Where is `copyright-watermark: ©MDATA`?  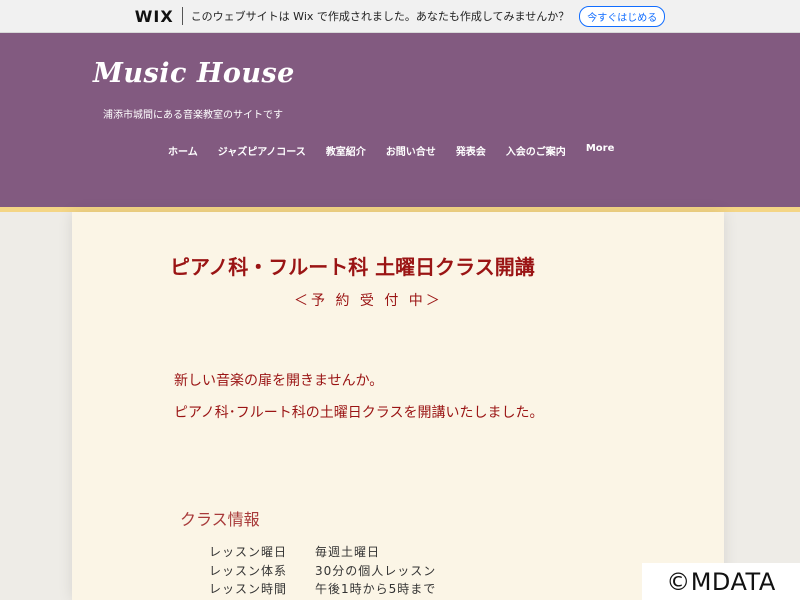 copyright-watermark: ©MDATA is located at coordinates (721, 581).